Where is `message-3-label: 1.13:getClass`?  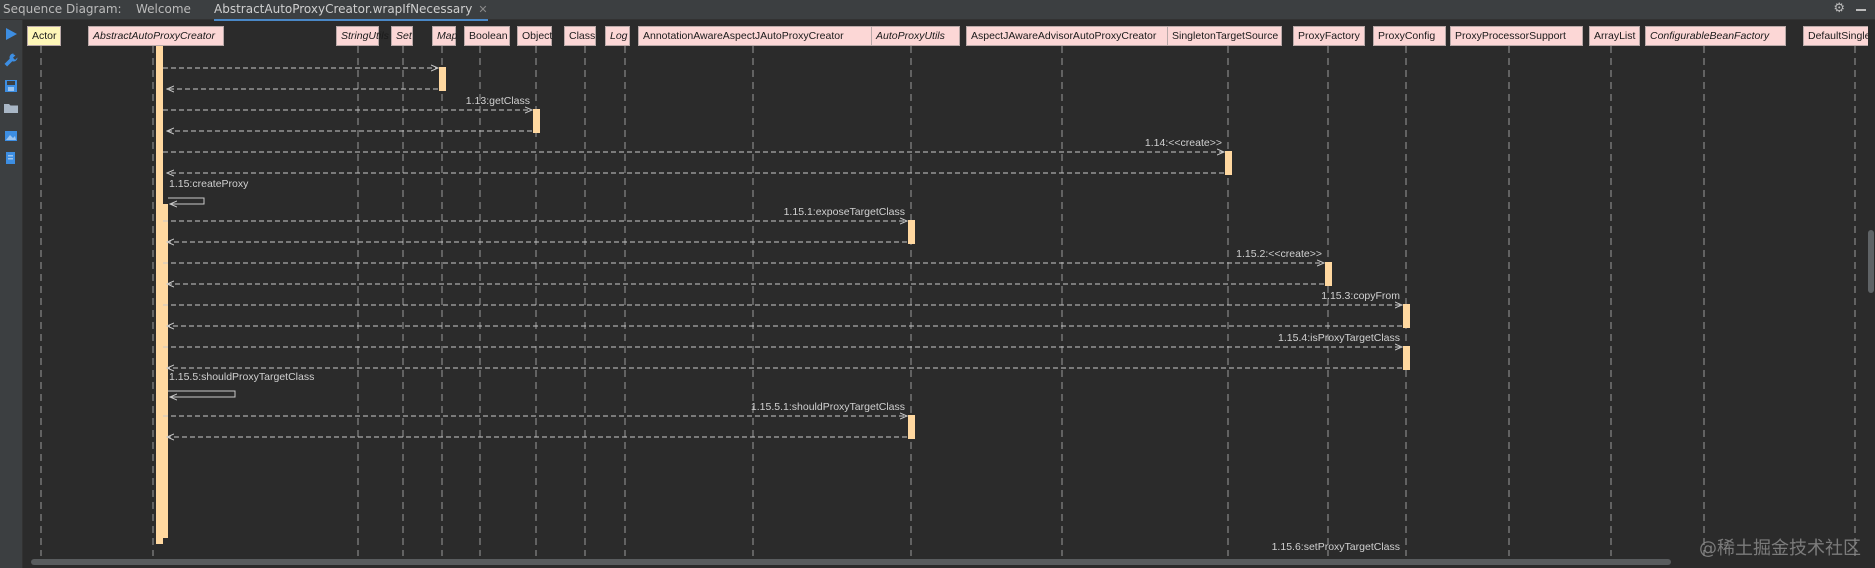
message-3-label: 1.13:getClass is located at coordinates (498, 101).